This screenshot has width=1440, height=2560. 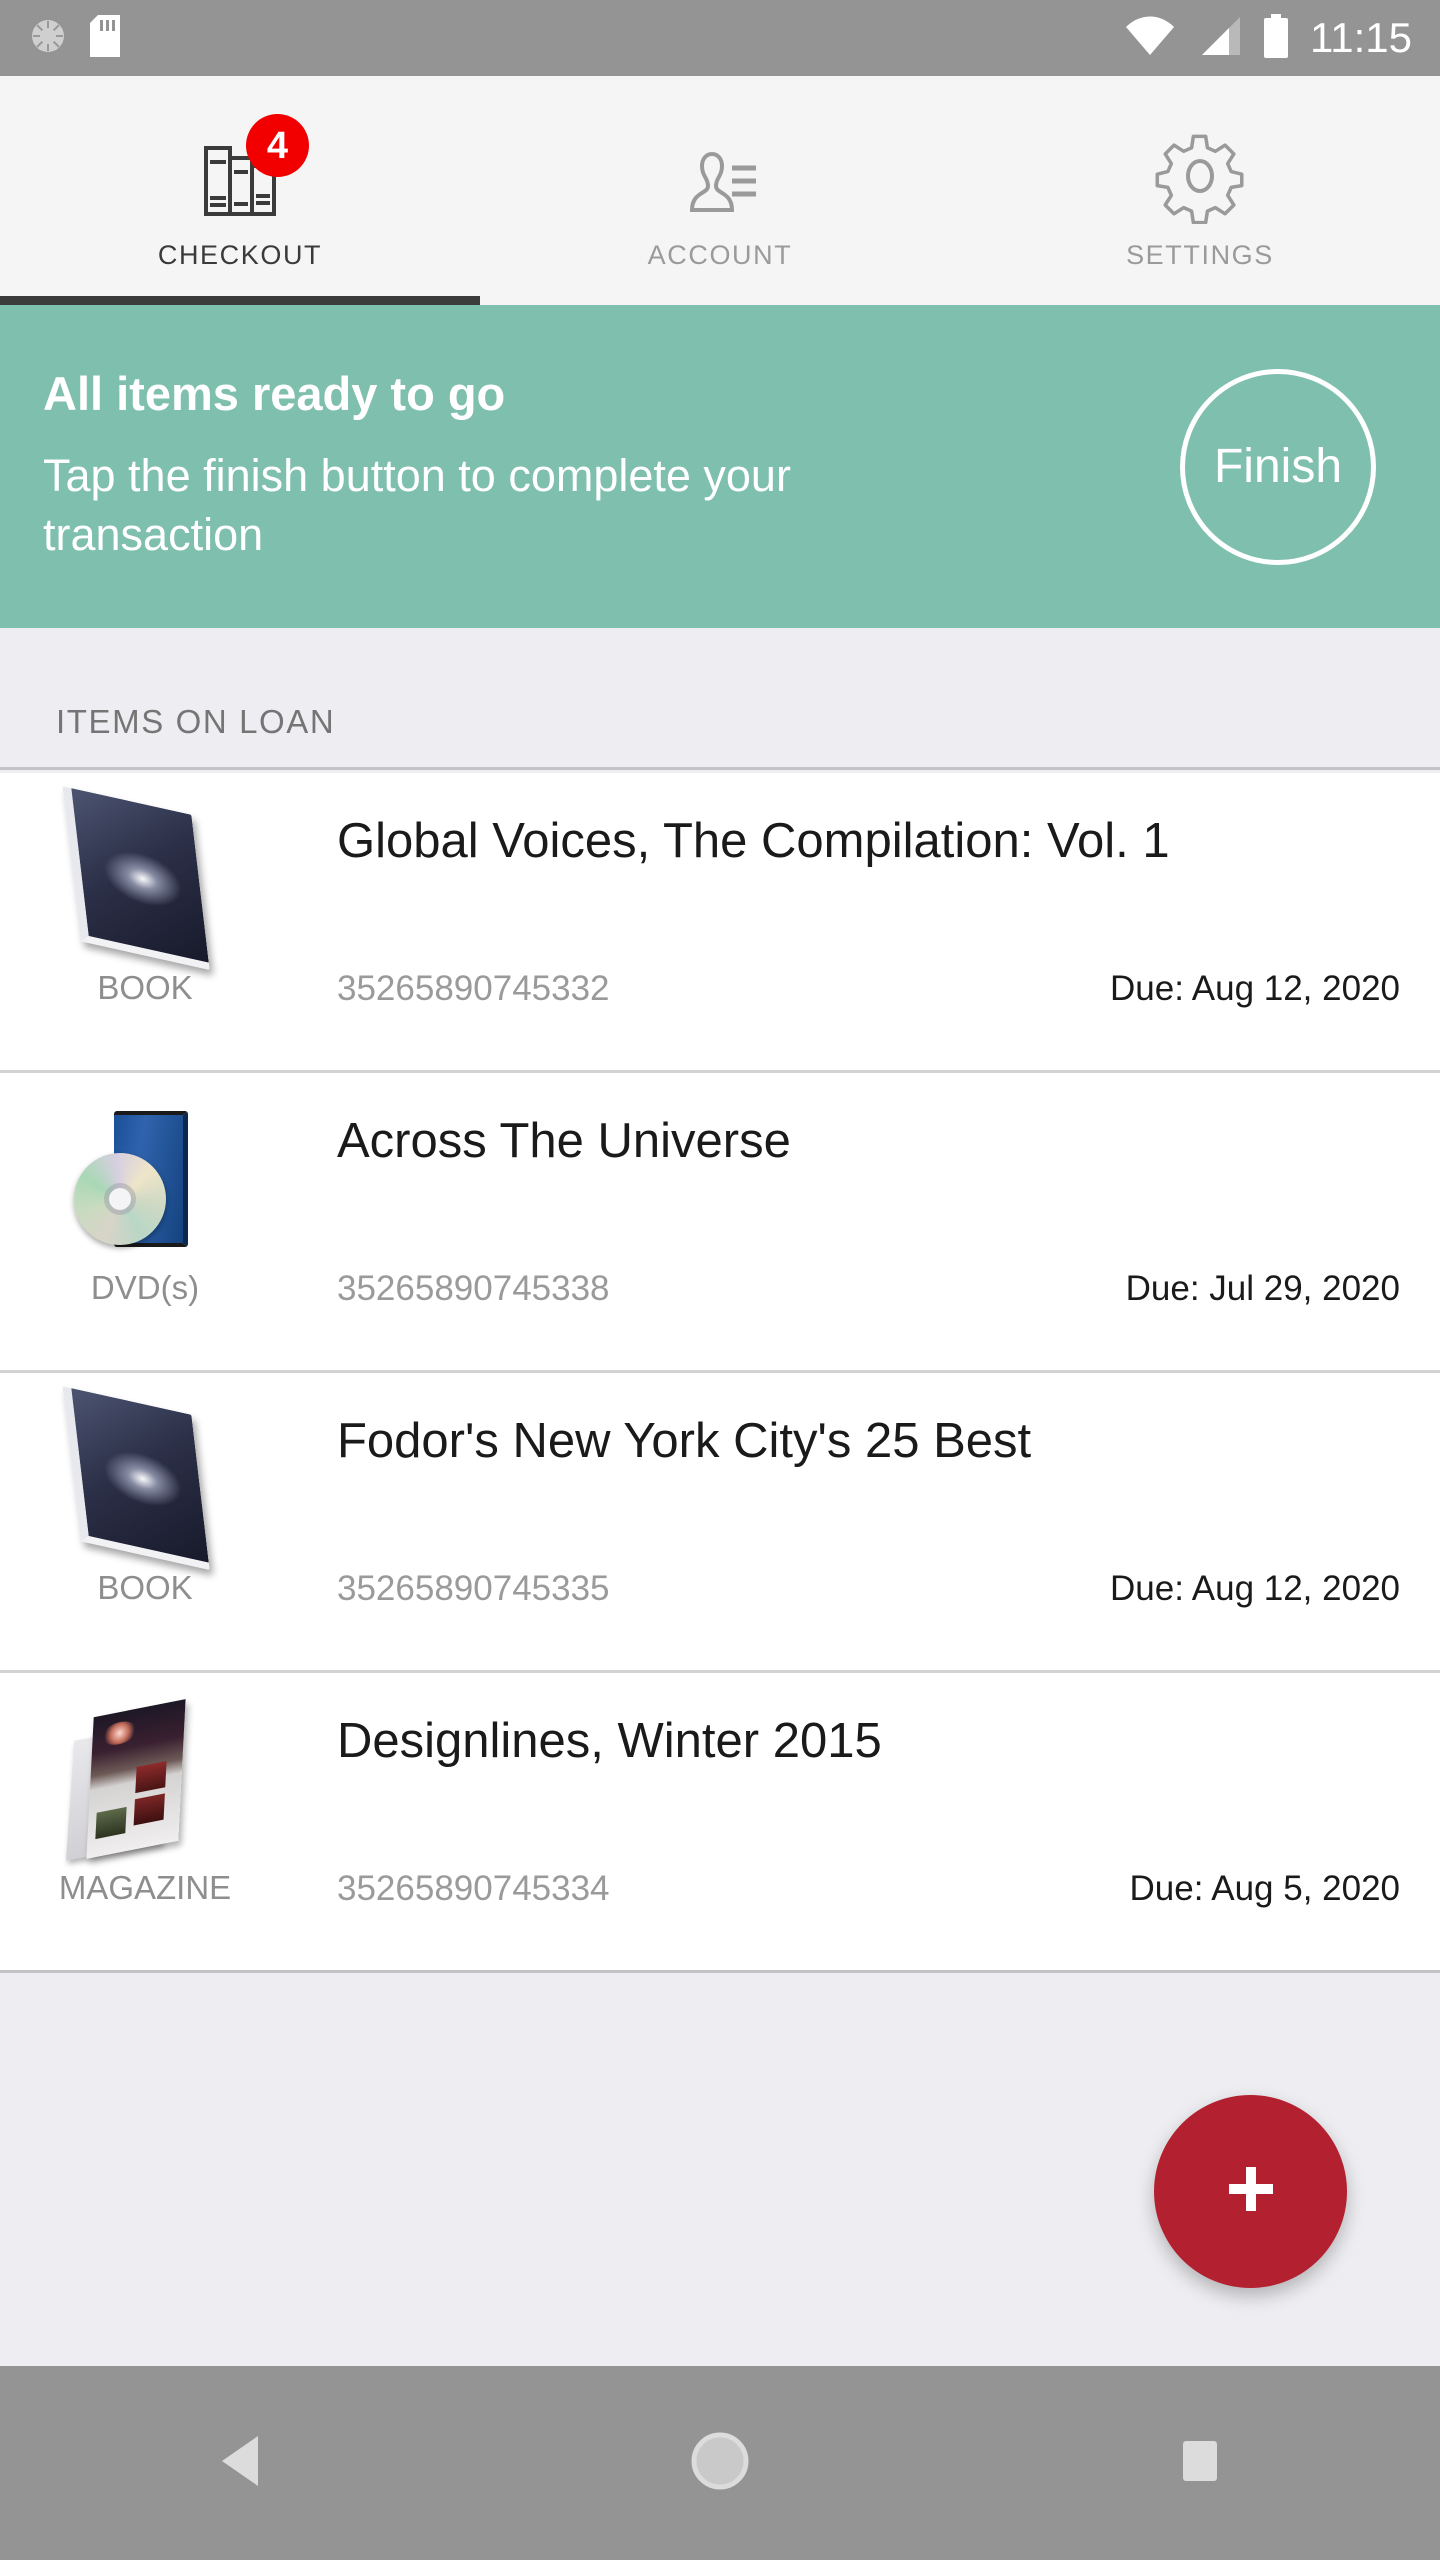 What do you see at coordinates (1200, 176) in the screenshot?
I see `gear-icon` at bounding box center [1200, 176].